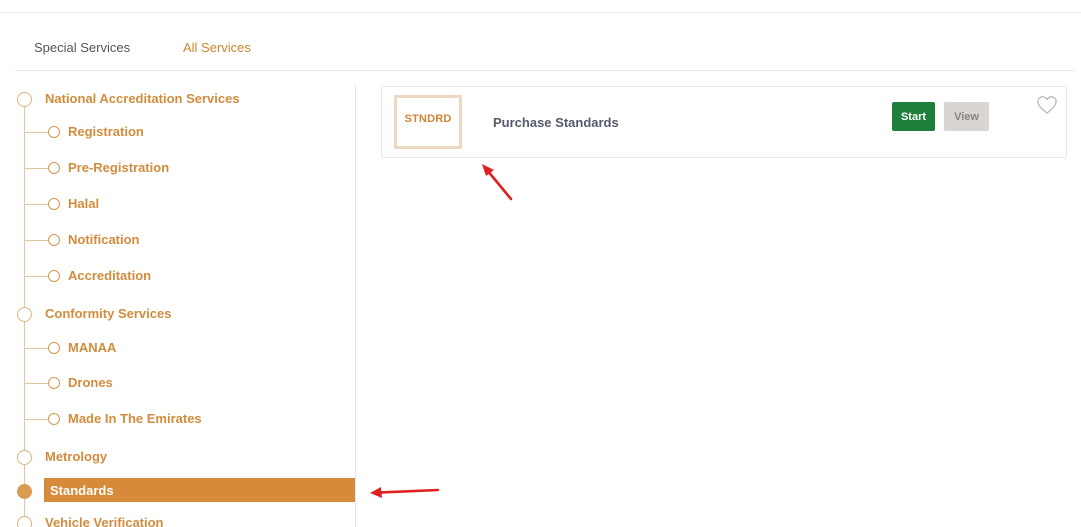  I want to click on panel-divider, so click(355, 305).